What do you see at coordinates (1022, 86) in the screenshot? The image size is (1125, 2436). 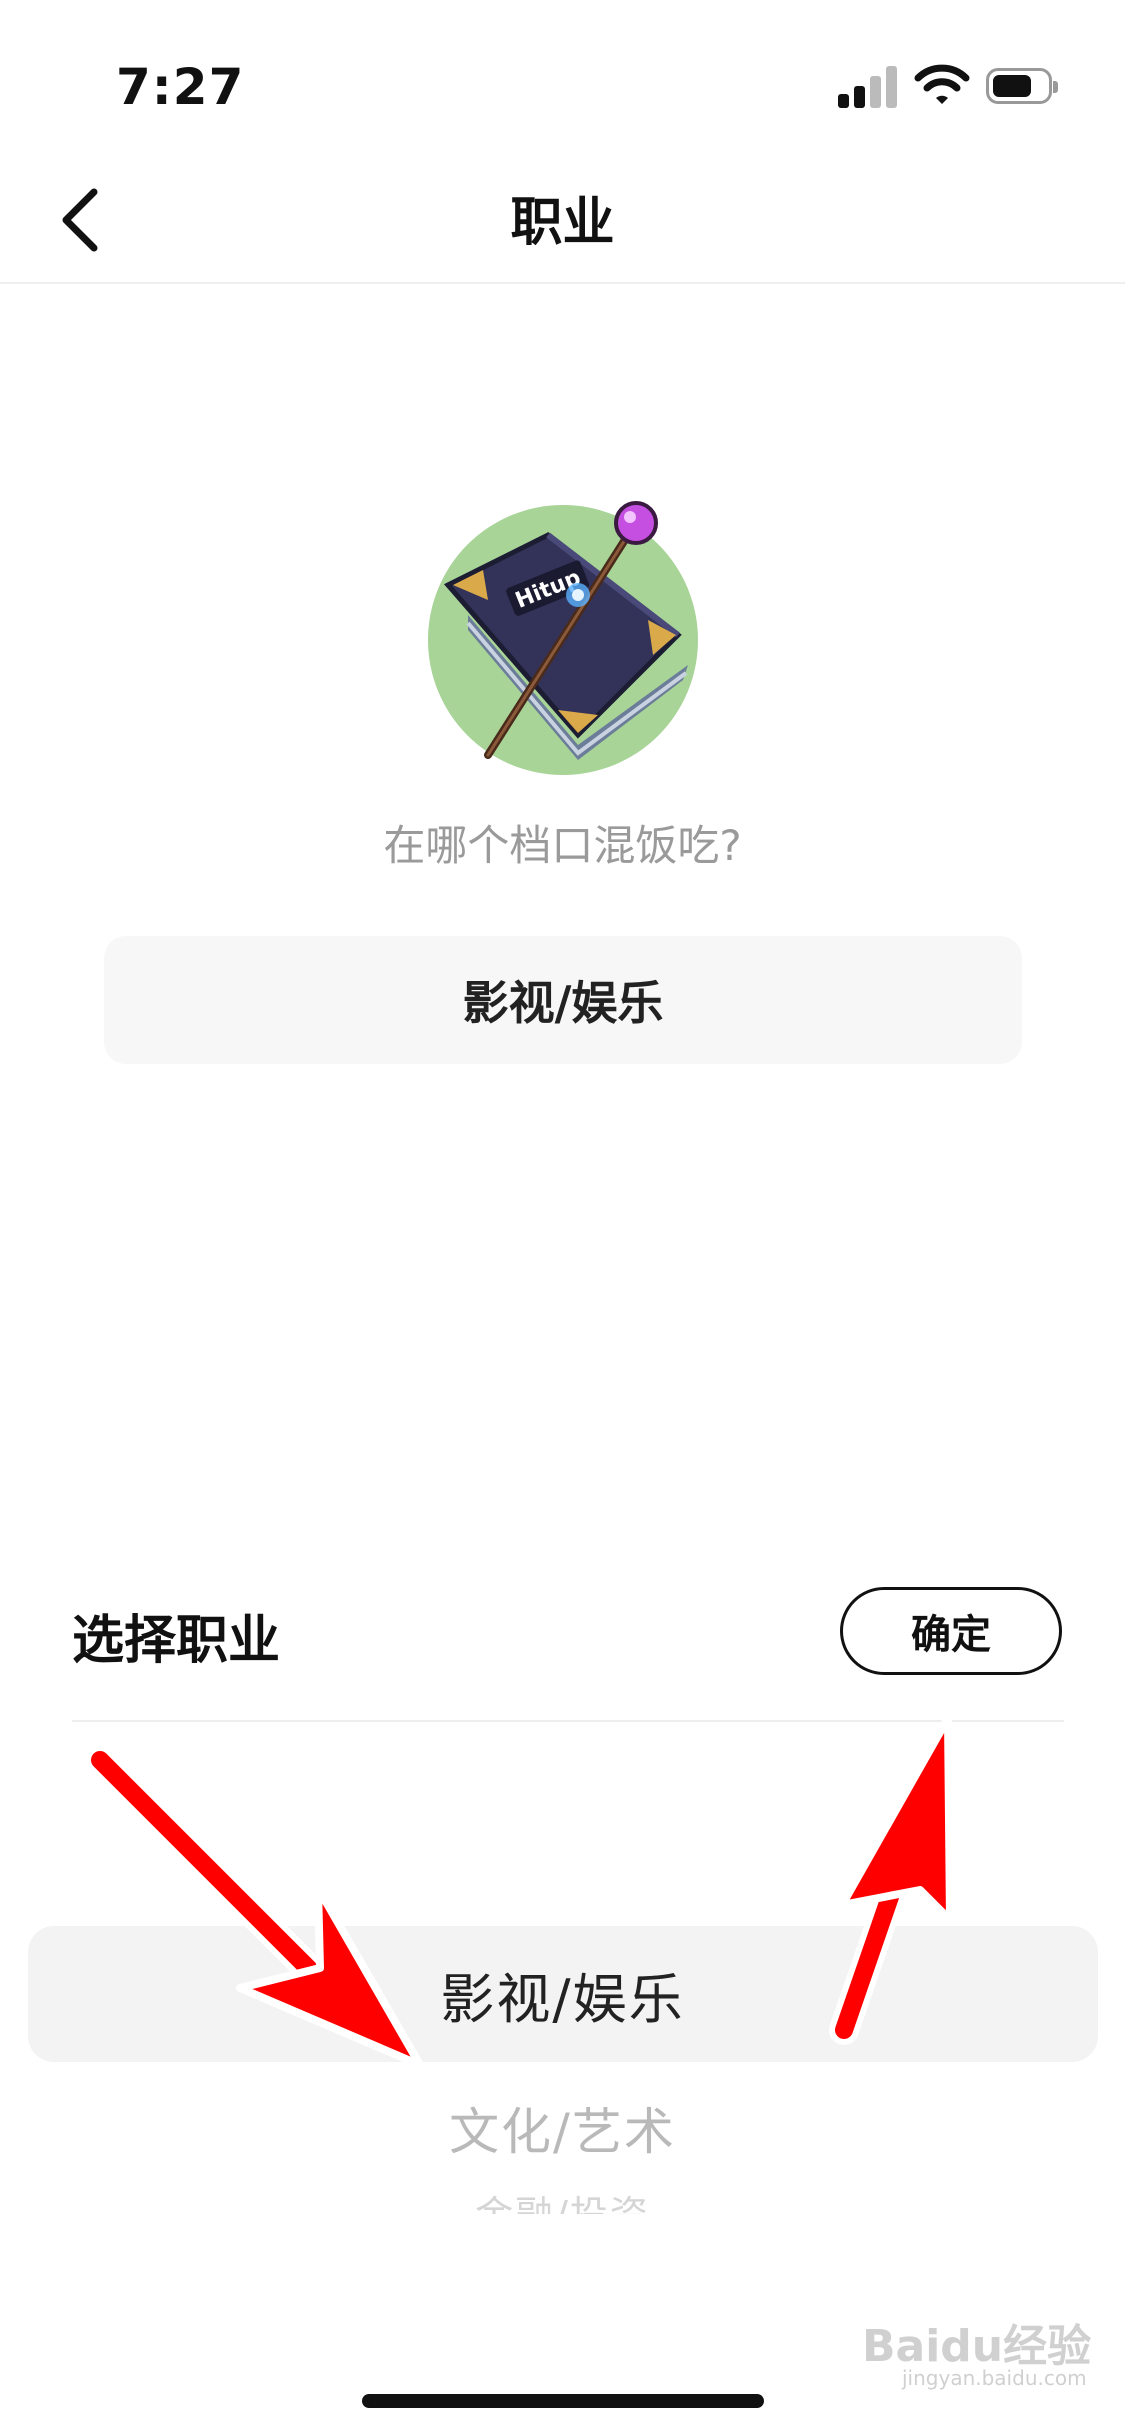 I see `battery-icon` at bounding box center [1022, 86].